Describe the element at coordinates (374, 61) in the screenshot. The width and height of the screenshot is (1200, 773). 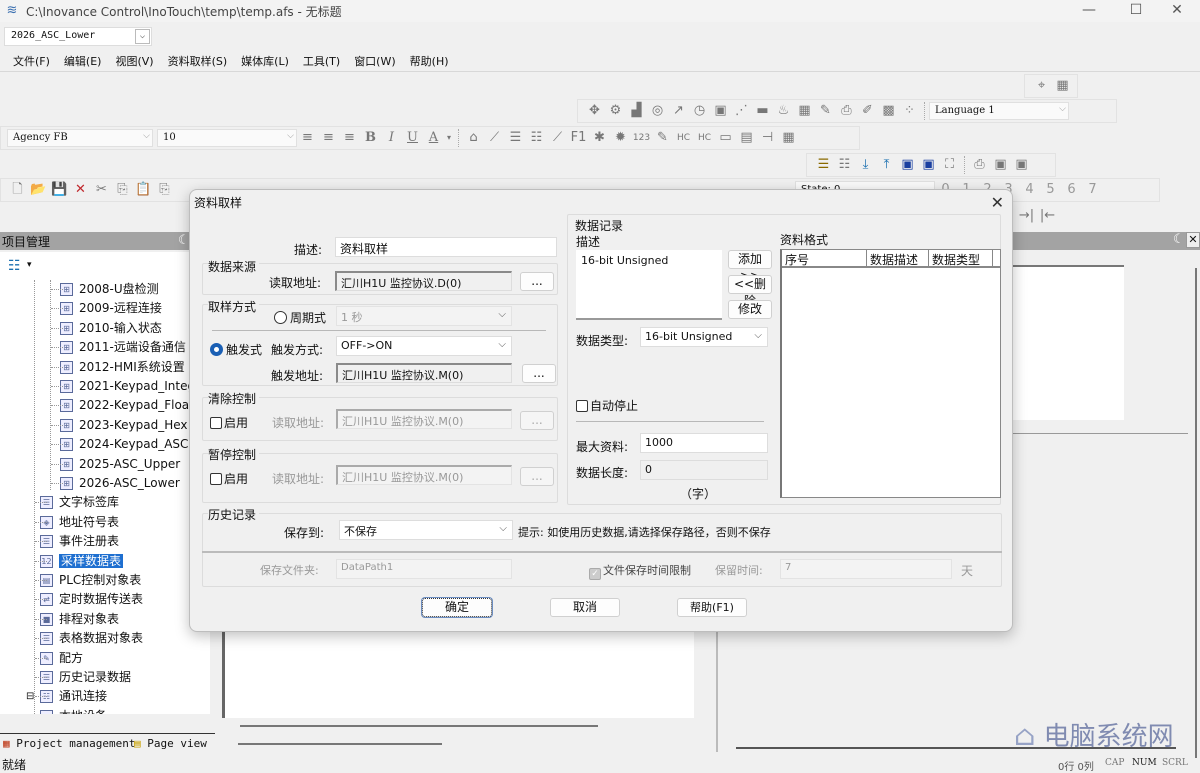
I see `menu-window: 窗口(W)` at that location.